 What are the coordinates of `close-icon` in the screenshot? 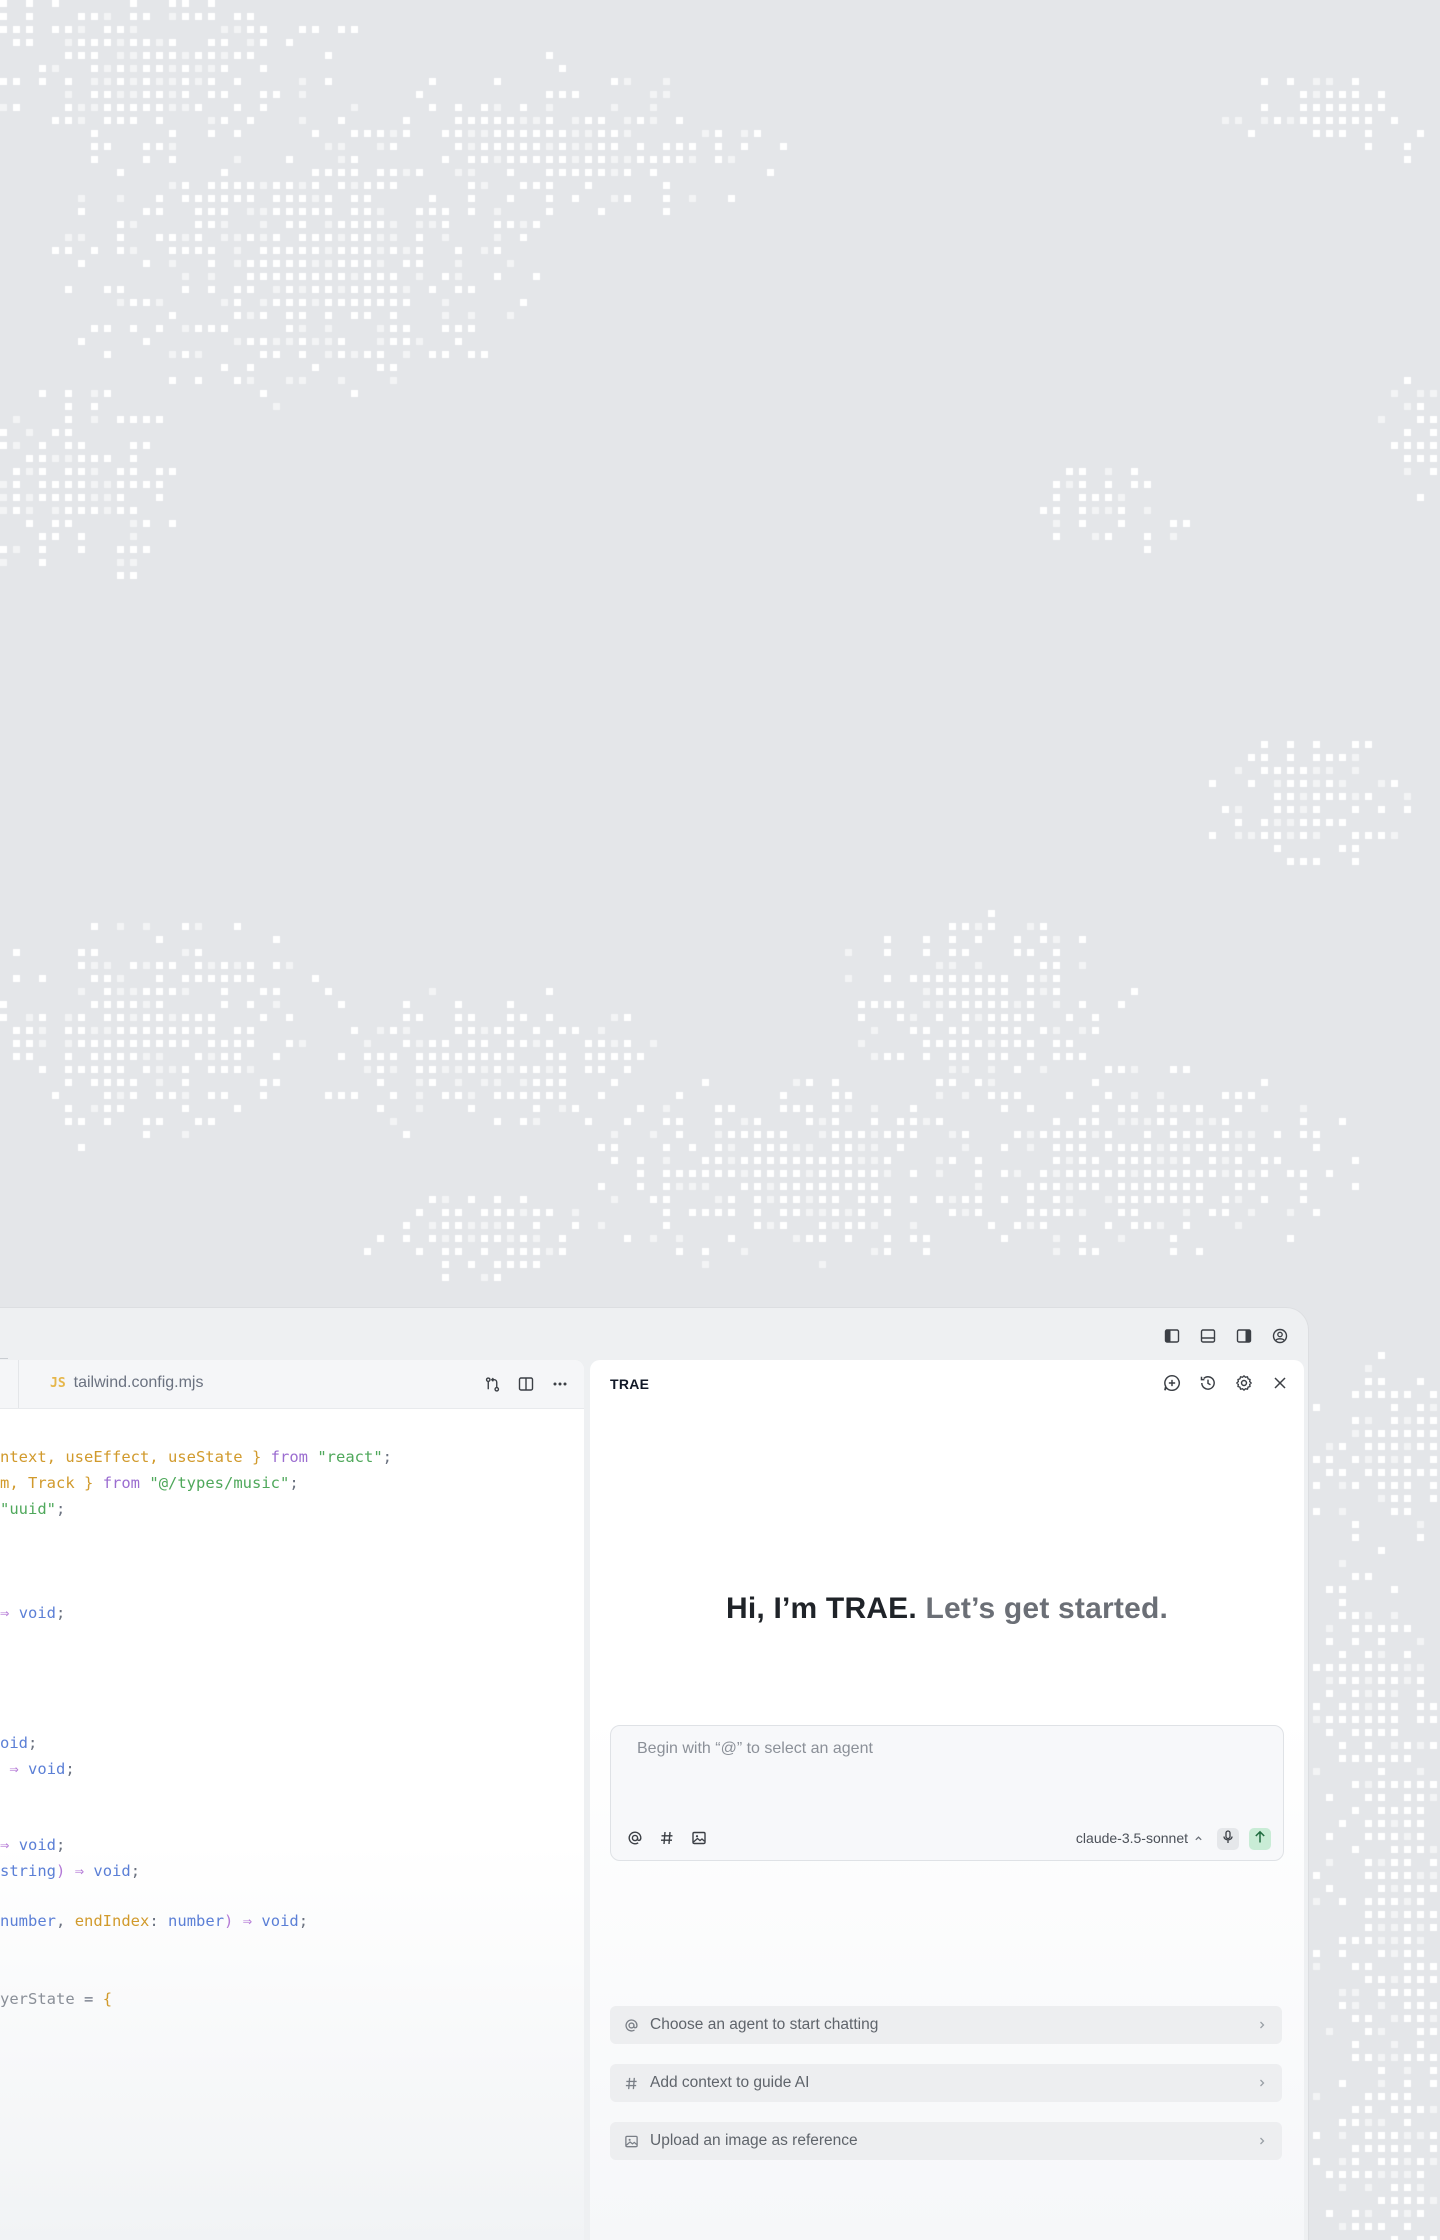 It's located at (1280, 1383).